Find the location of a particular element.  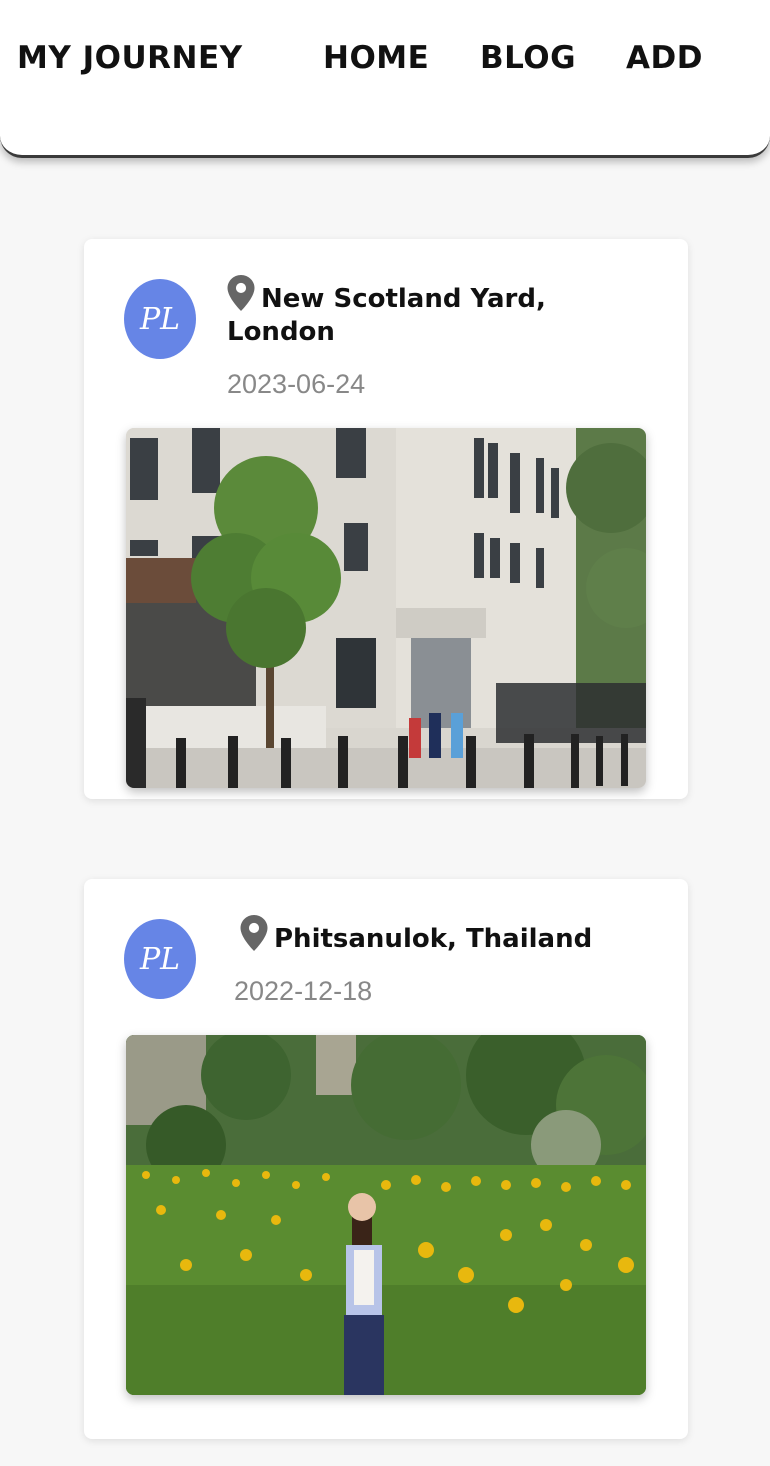

post-location-text: New Scotland Yard, London is located at coordinates (386, 315).